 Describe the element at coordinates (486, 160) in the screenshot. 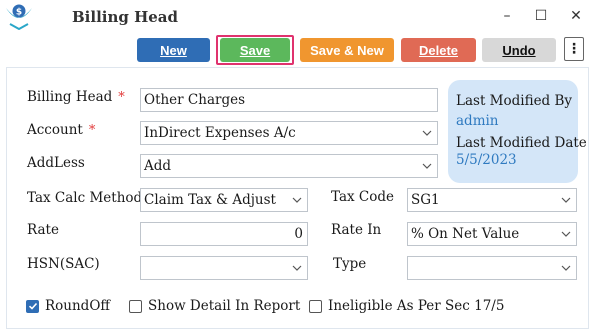

I see `last-modified-date-value: 5/5/2023` at that location.